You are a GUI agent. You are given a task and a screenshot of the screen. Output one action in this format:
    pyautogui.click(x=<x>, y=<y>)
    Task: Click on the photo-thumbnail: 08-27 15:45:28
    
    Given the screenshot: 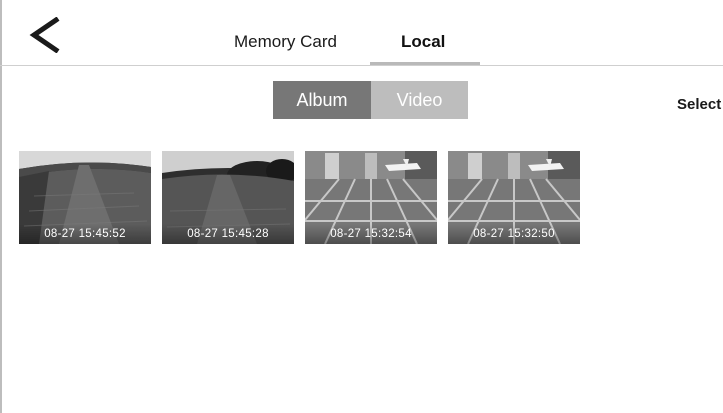 What is the action you would take?
    pyautogui.click(x=228, y=197)
    